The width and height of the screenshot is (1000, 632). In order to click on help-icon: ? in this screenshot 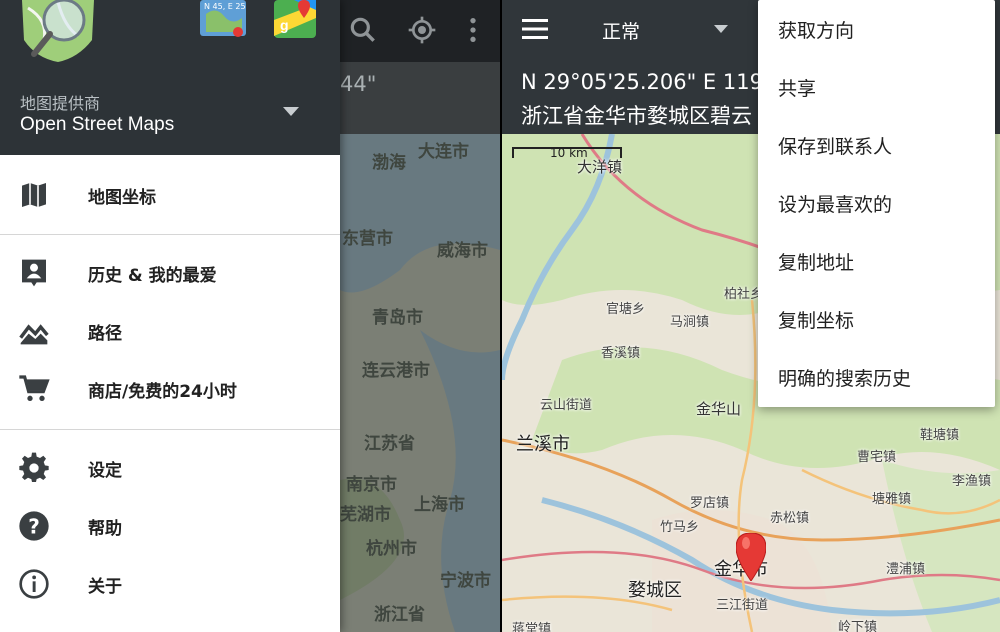, I will do `click(34, 526)`.